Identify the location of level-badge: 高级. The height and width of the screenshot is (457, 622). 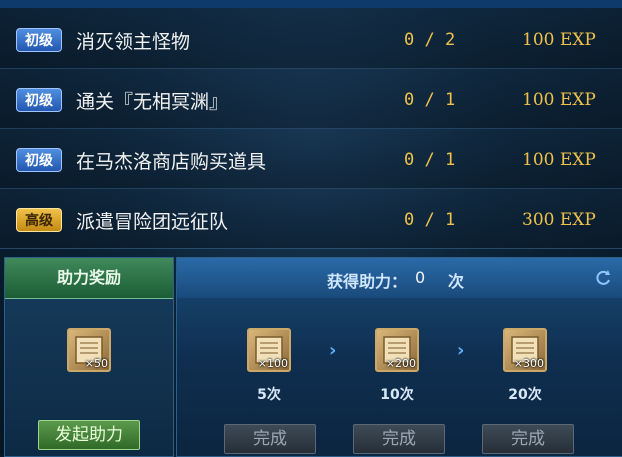
(39, 220).